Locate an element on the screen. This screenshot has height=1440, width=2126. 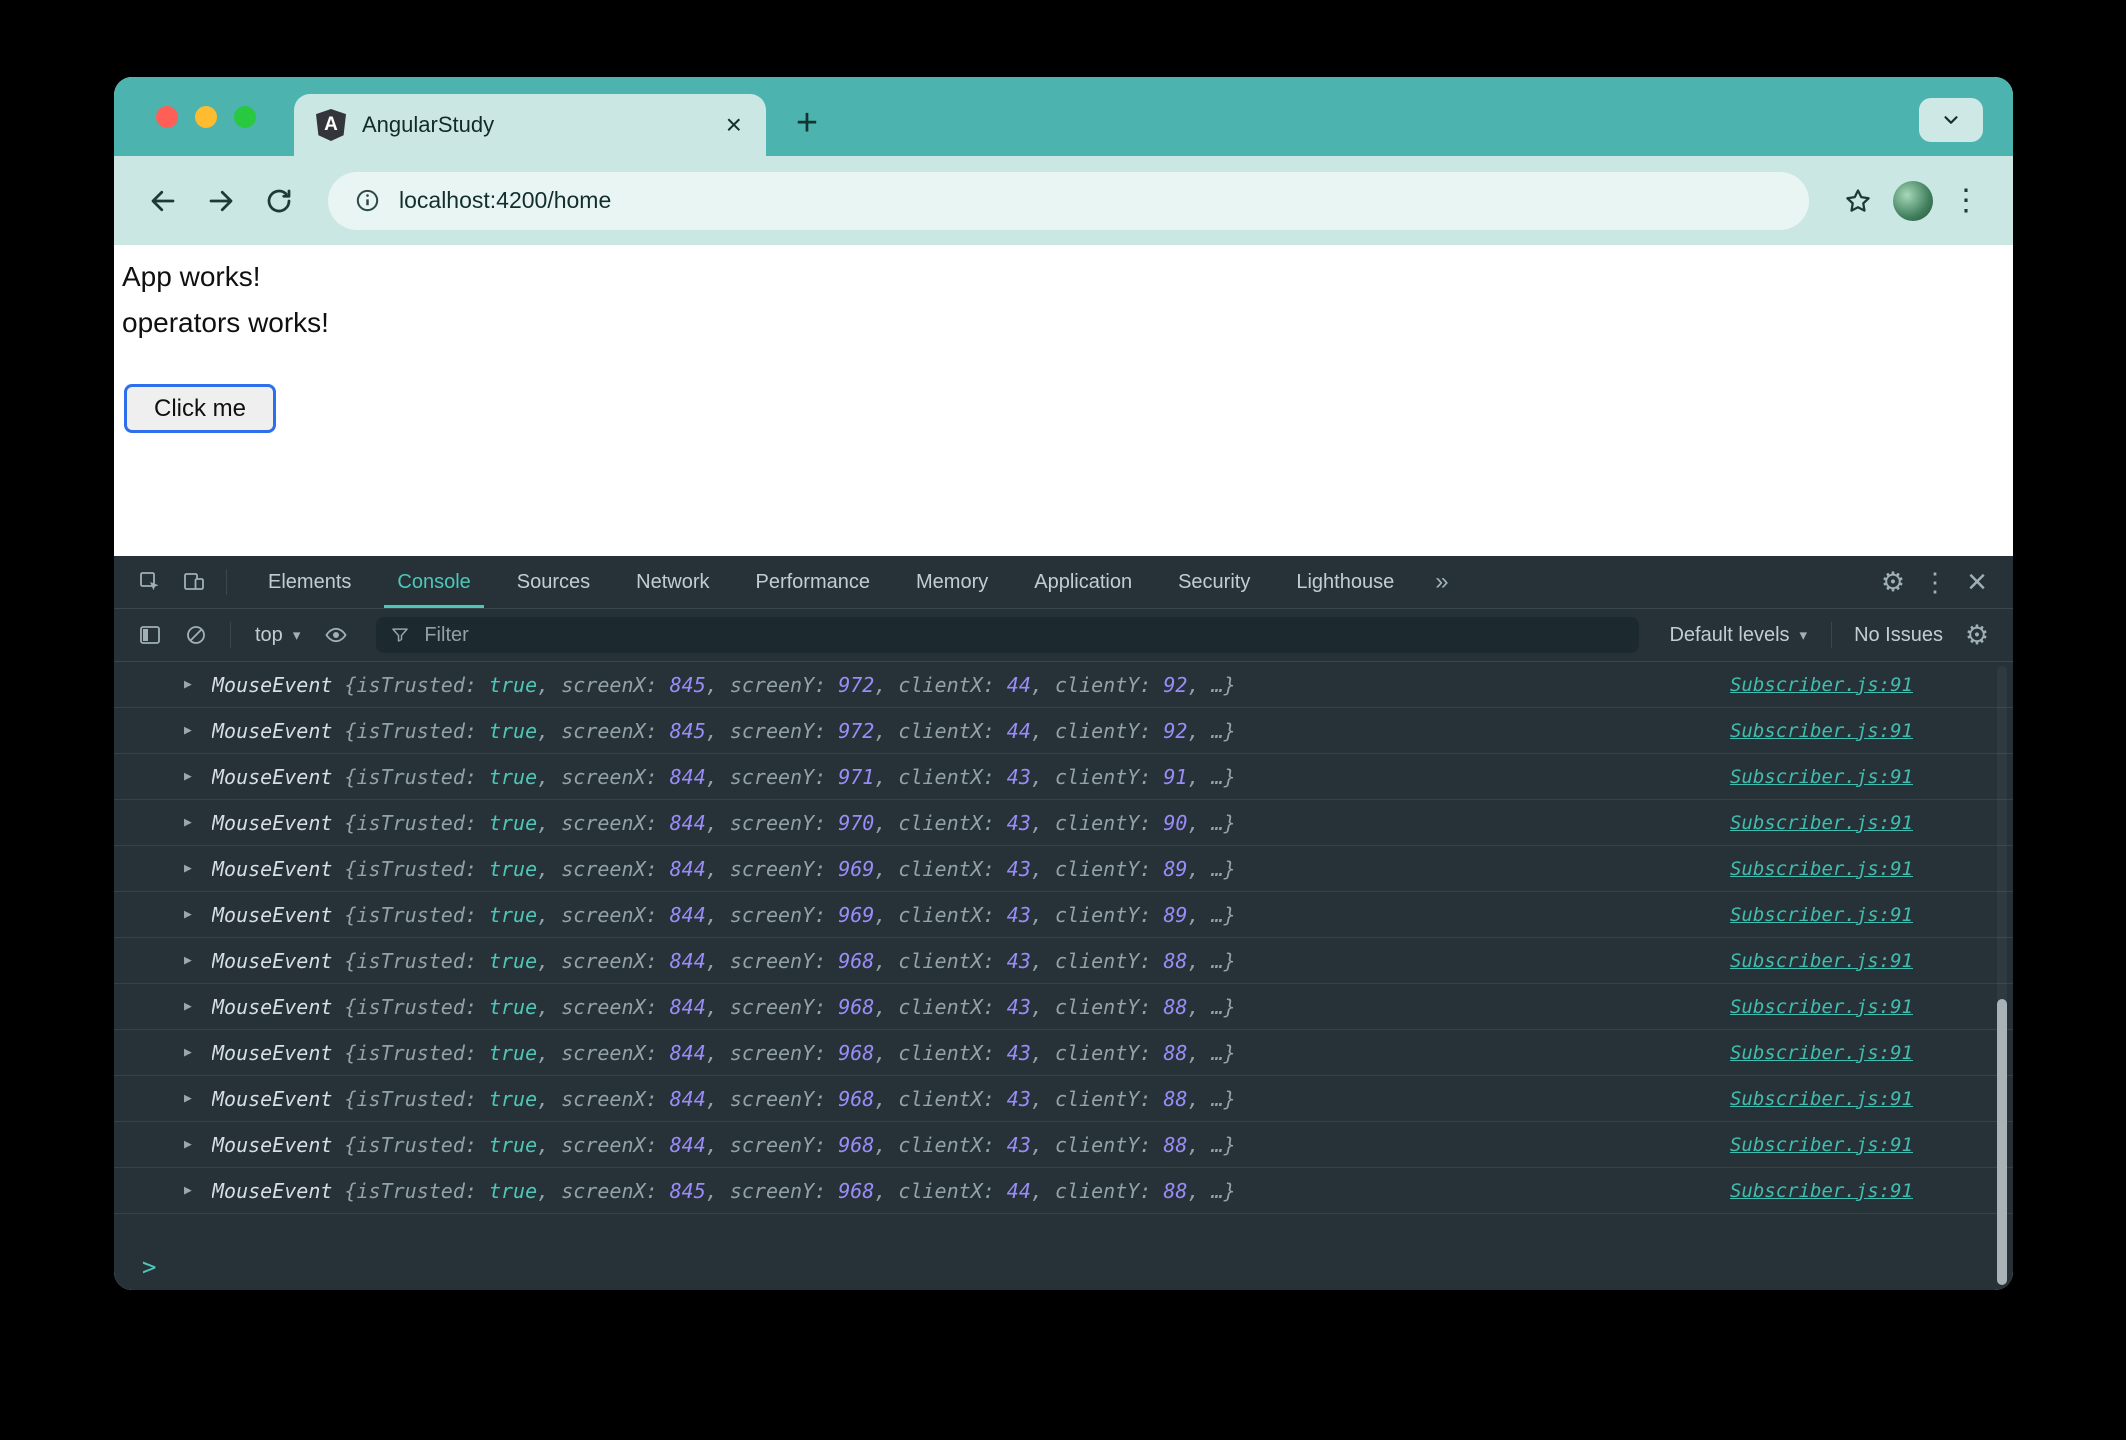
devtools-settings-button: ⚙ is located at coordinates (1893, 582).